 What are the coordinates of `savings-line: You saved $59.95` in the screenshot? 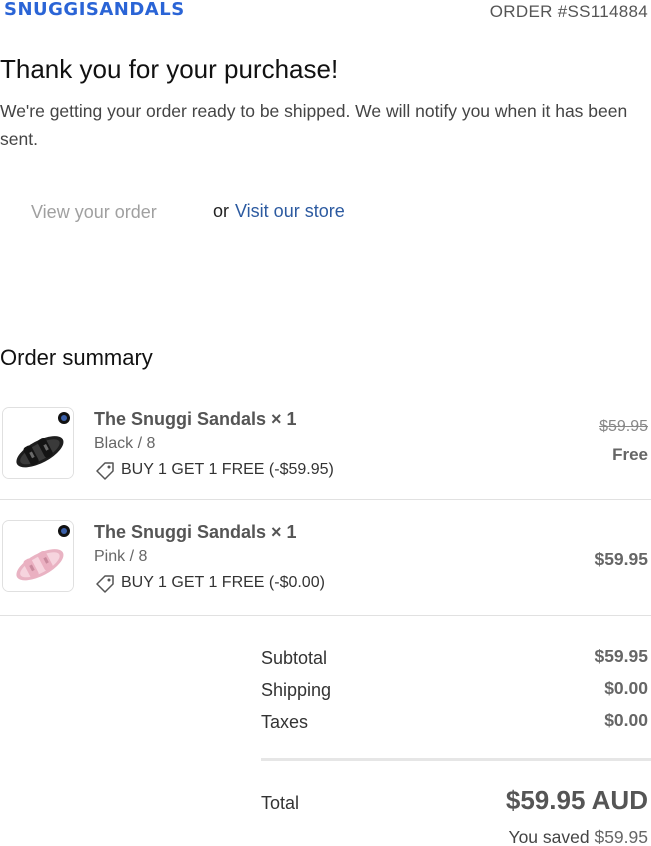 It's located at (579, 836).